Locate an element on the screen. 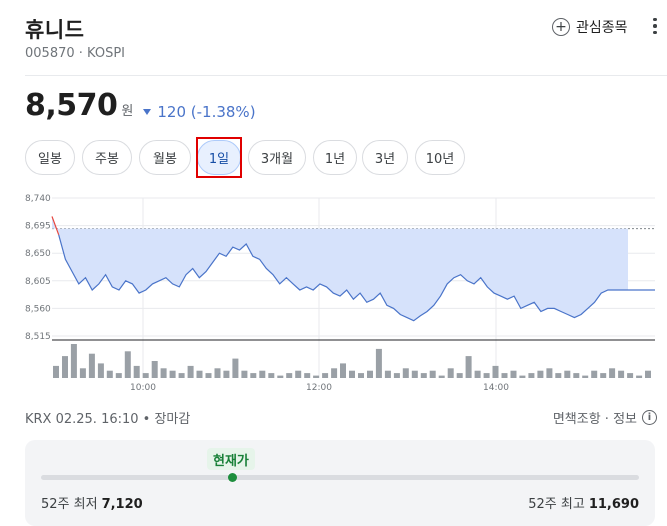  tab-period: 3개월 is located at coordinates (277, 157).